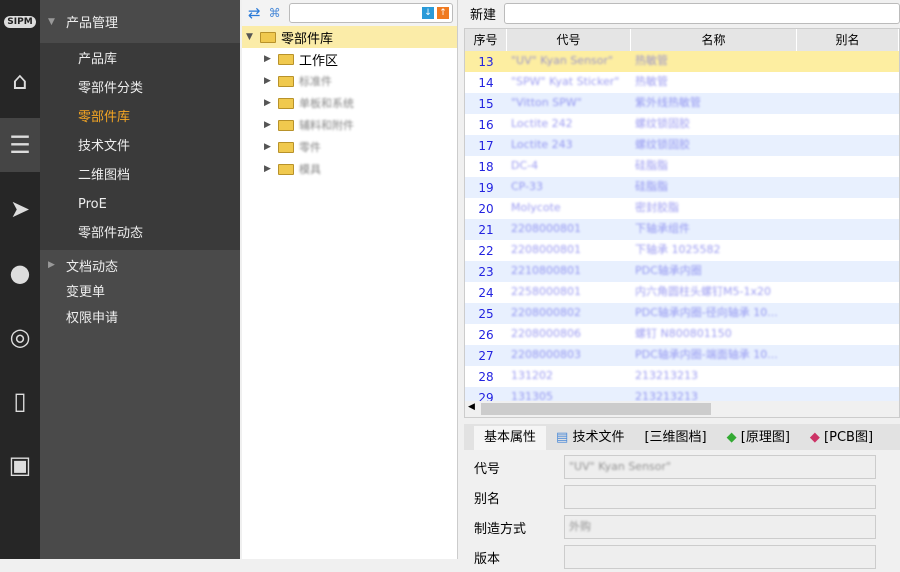 The image size is (900, 572). I want to click on tab-3d-drawings: [三维图档], so click(675, 438).